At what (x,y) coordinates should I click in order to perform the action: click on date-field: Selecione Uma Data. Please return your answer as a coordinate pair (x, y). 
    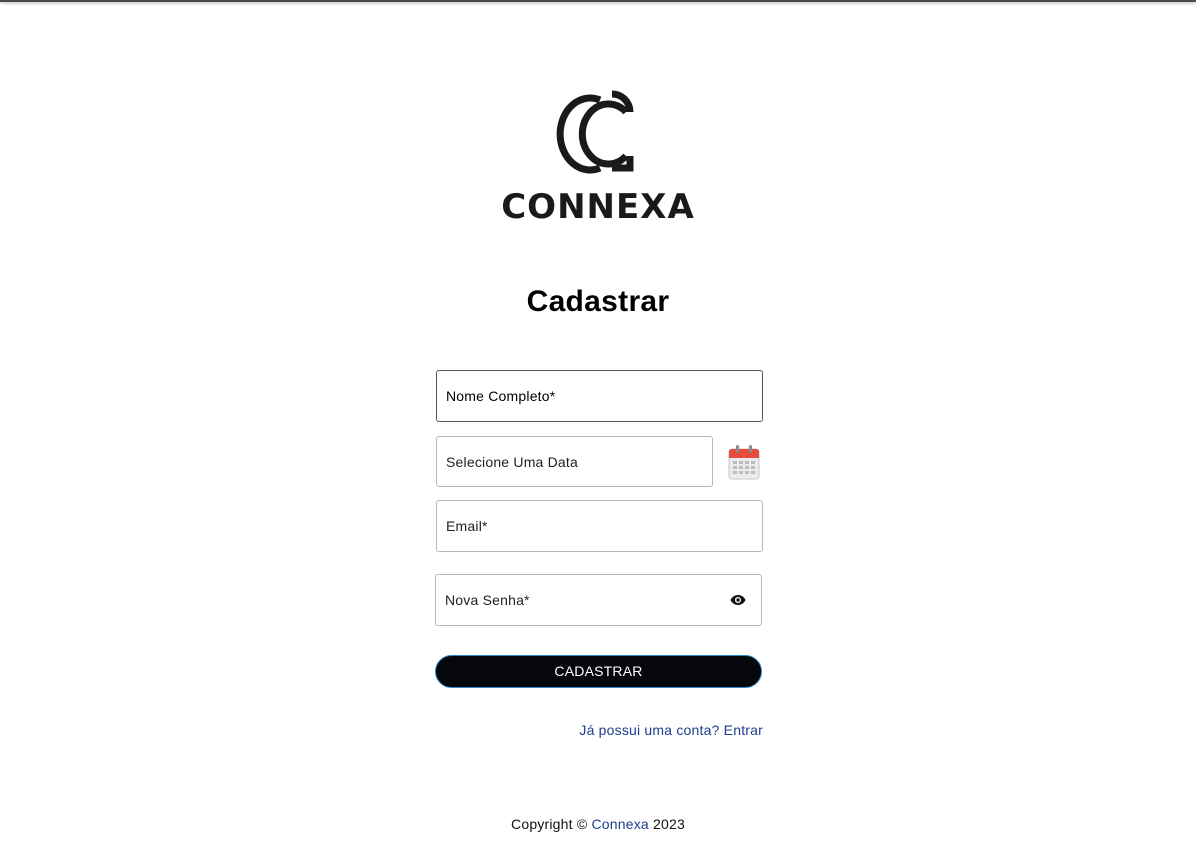
    Looking at the image, I should click on (574, 461).